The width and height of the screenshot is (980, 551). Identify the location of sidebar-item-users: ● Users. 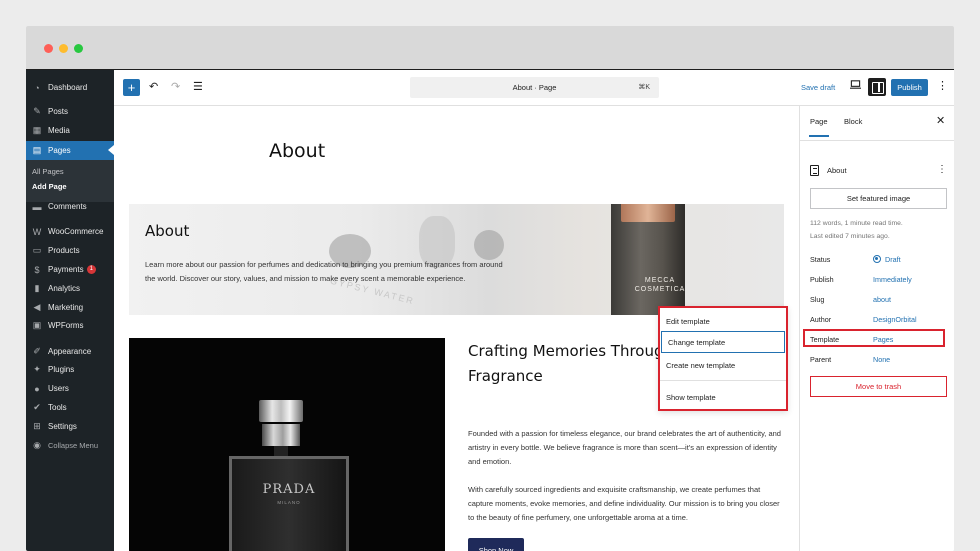
(70, 388).